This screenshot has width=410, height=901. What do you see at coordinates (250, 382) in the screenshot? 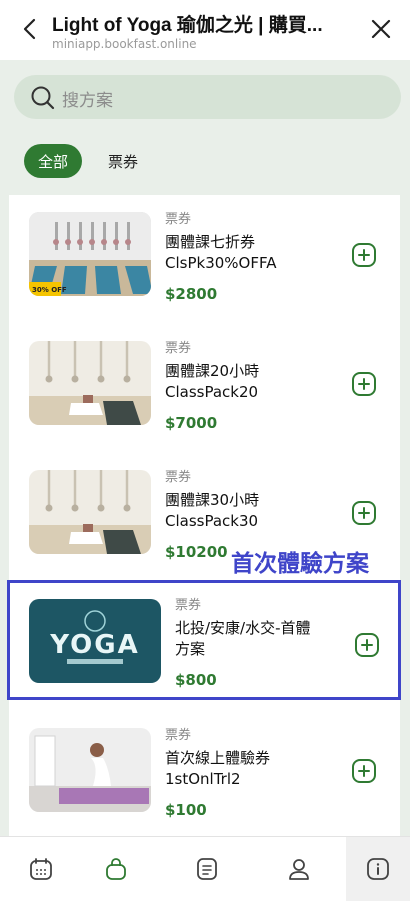
I see `product-name: 團體課20小時 ClassPack20` at bounding box center [250, 382].